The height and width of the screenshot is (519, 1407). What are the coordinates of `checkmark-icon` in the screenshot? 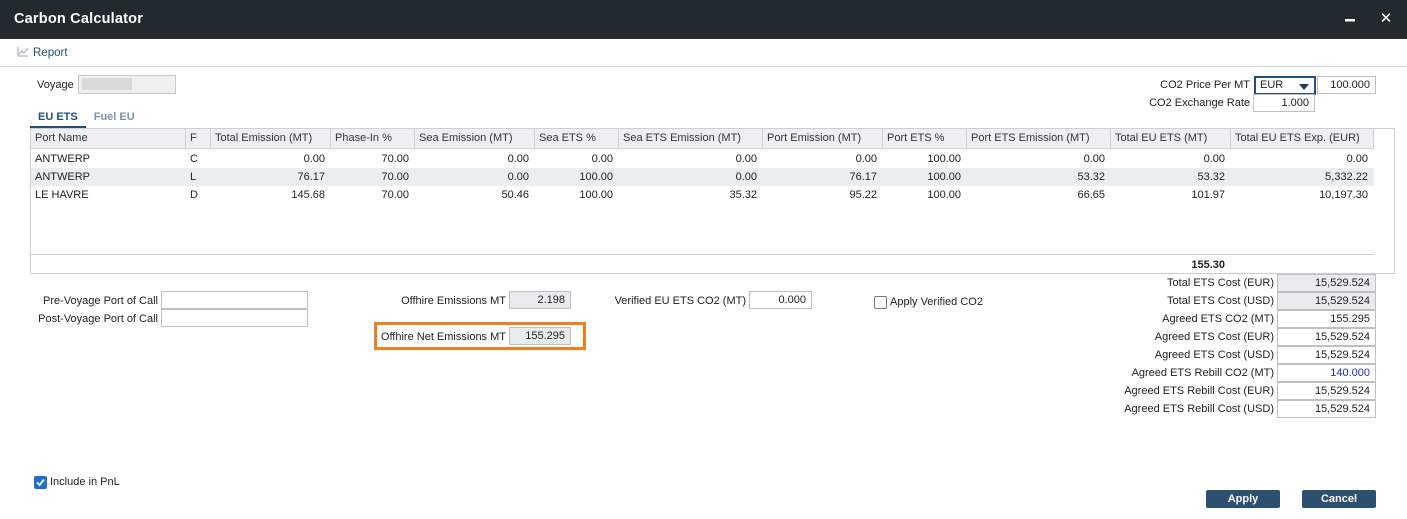 It's located at (40, 482).